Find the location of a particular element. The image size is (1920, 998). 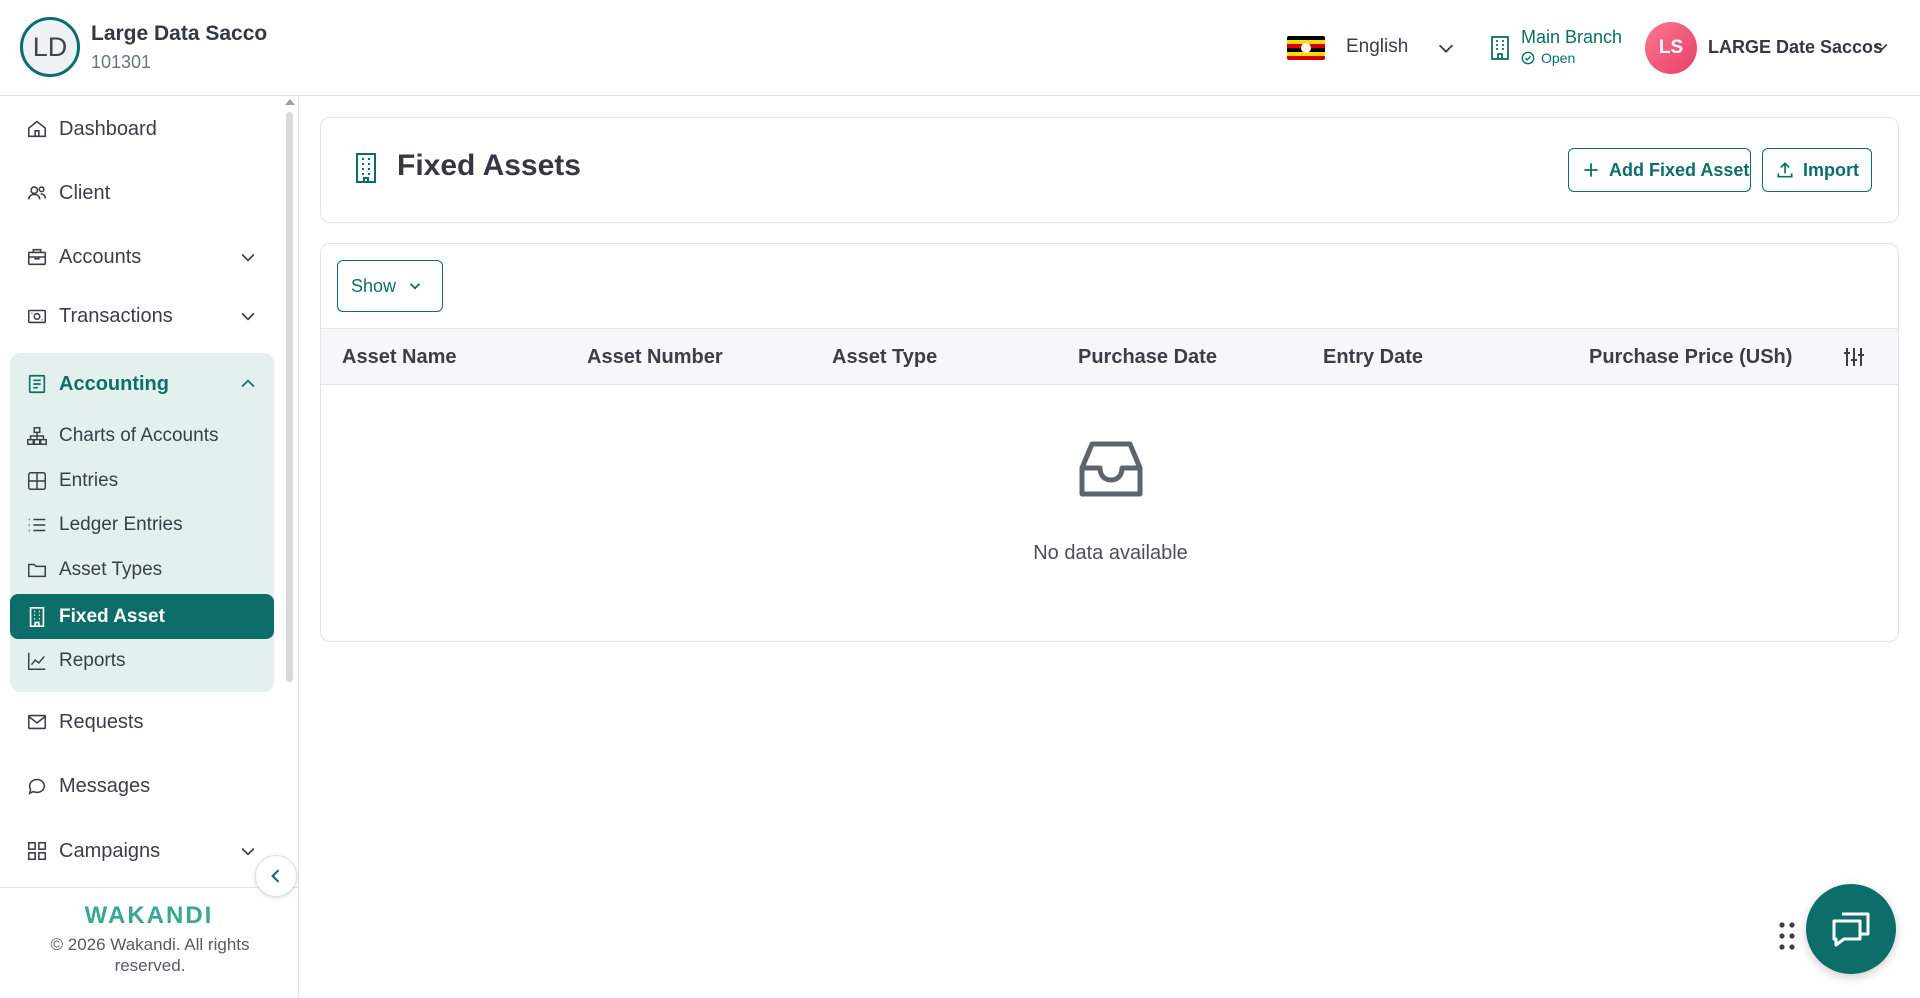

org-code: 101301 is located at coordinates (121, 62).